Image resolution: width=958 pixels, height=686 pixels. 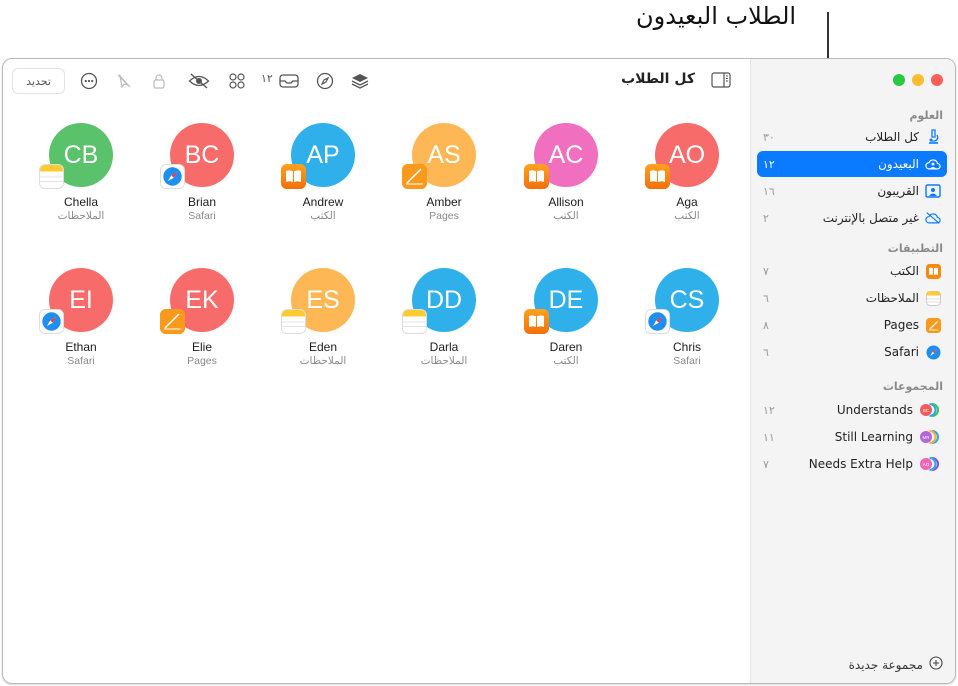 I want to click on student-name: Elie, so click(x=201, y=347).